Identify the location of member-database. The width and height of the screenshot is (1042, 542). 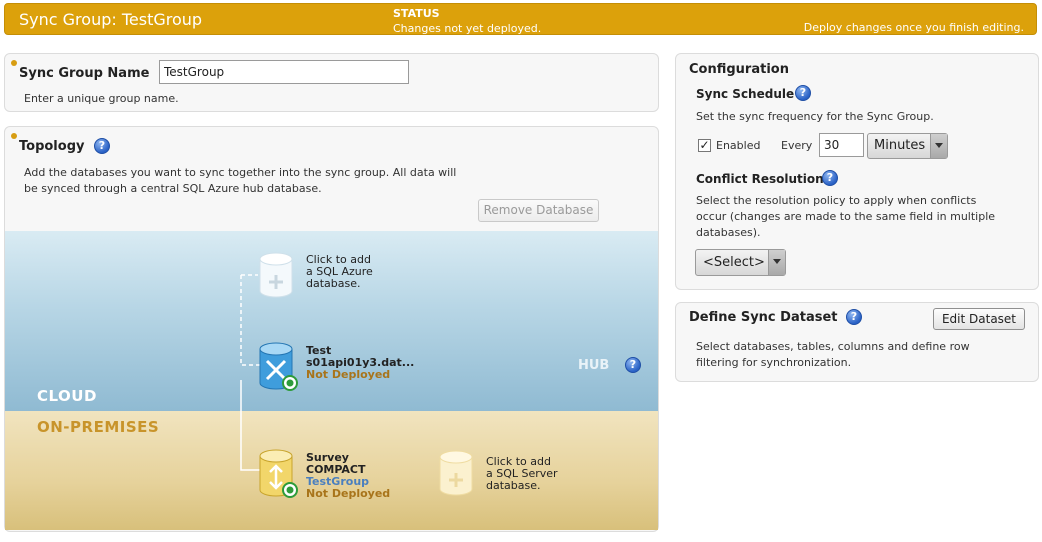
(278, 476).